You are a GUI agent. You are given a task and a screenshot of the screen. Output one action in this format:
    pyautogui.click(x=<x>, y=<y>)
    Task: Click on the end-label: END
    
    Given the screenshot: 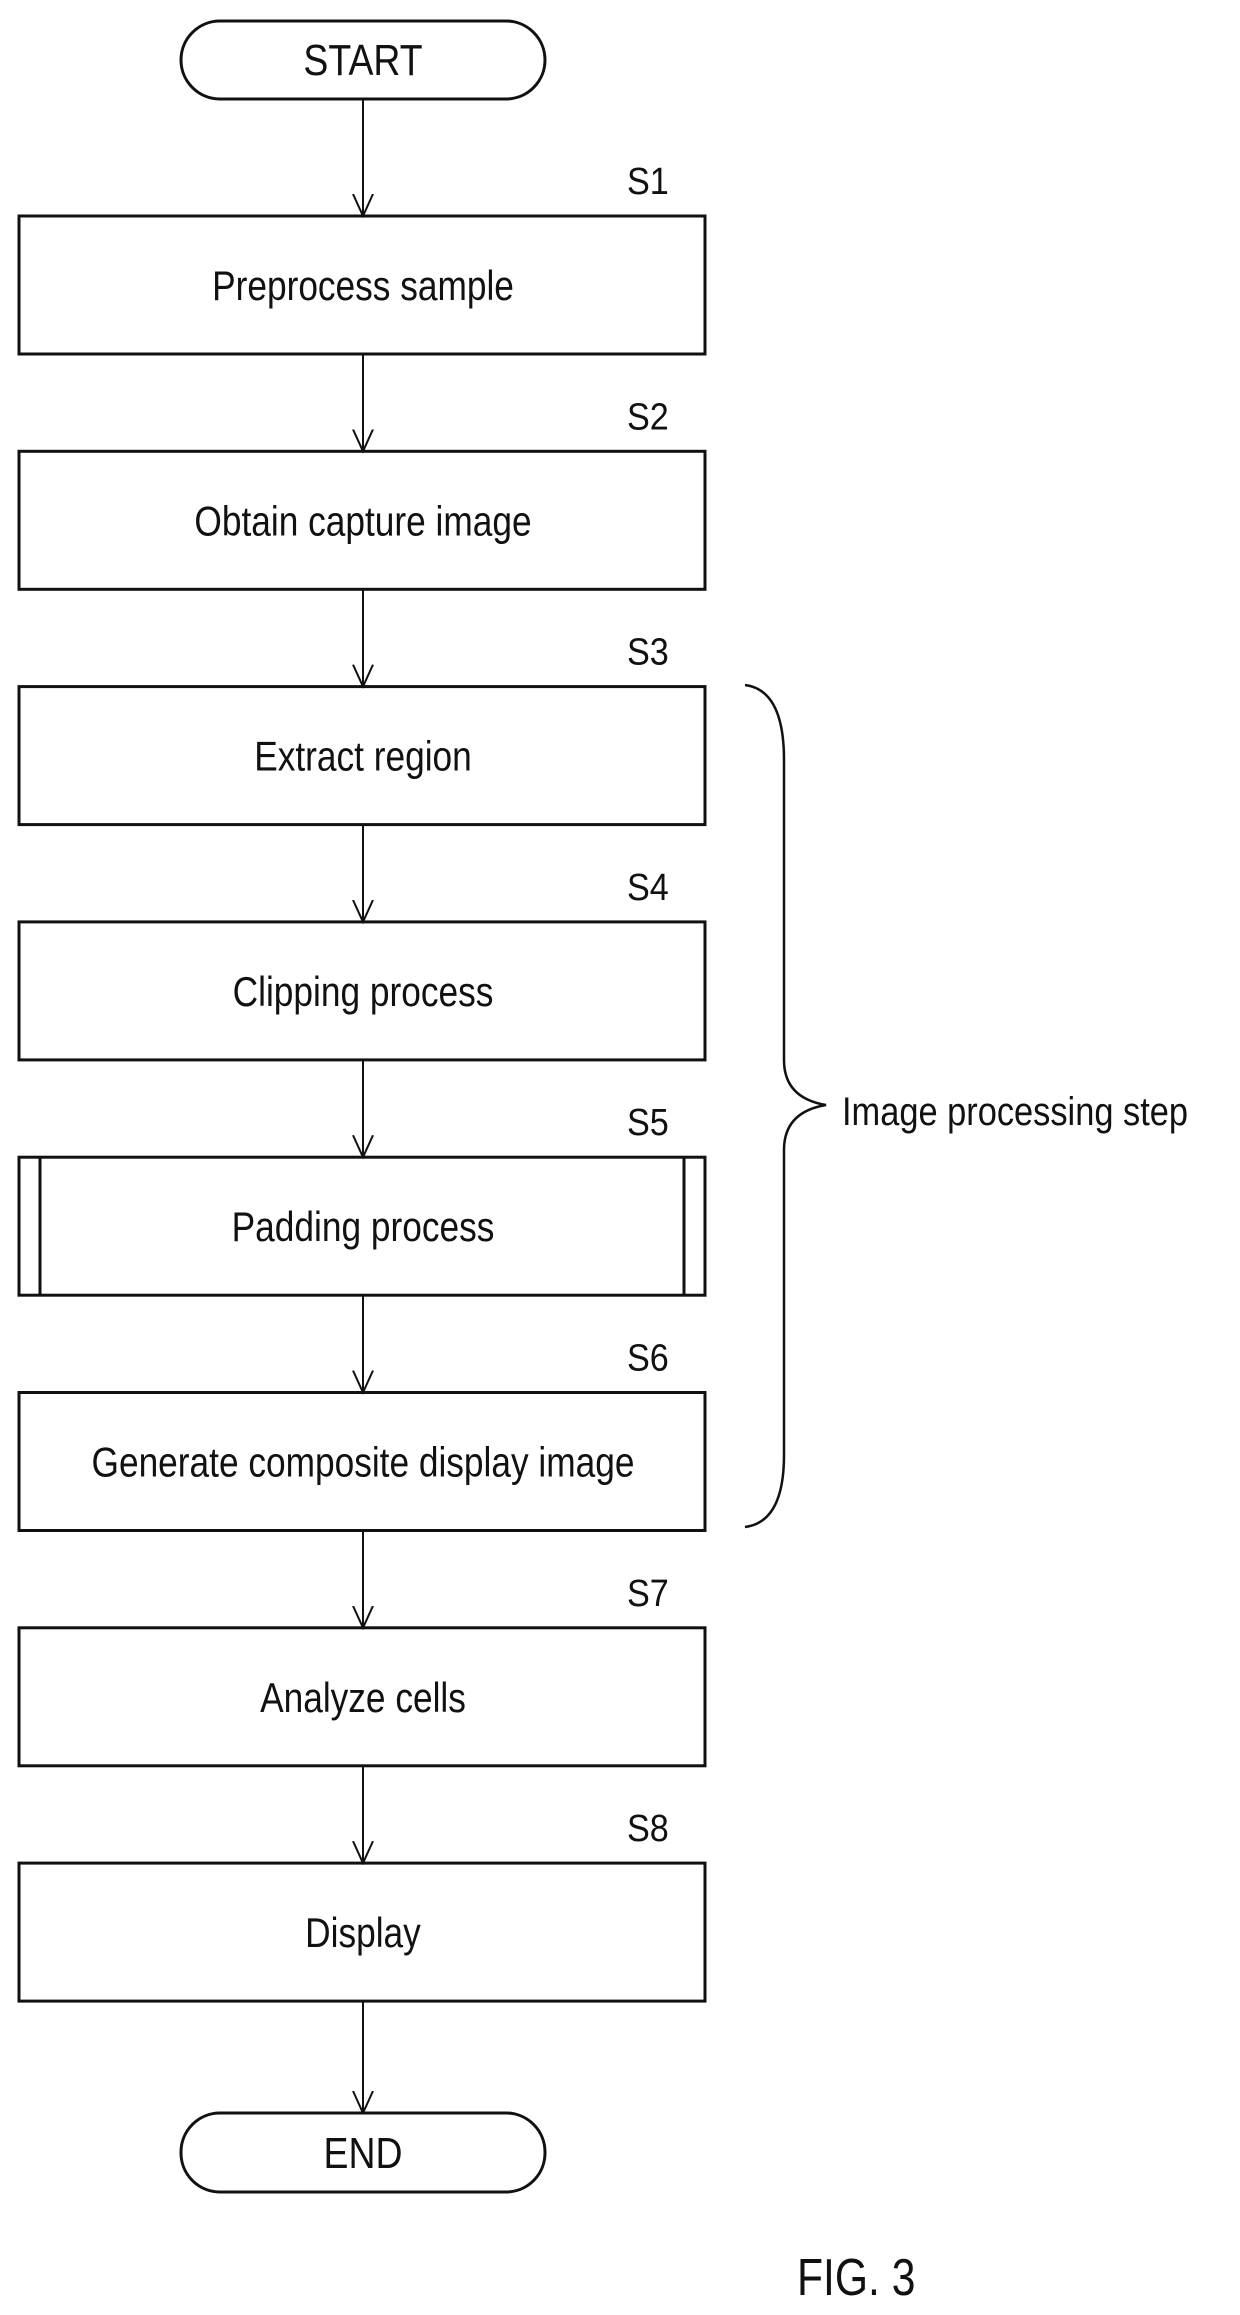 What is the action you would take?
    pyautogui.click(x=363, y=2153)
    